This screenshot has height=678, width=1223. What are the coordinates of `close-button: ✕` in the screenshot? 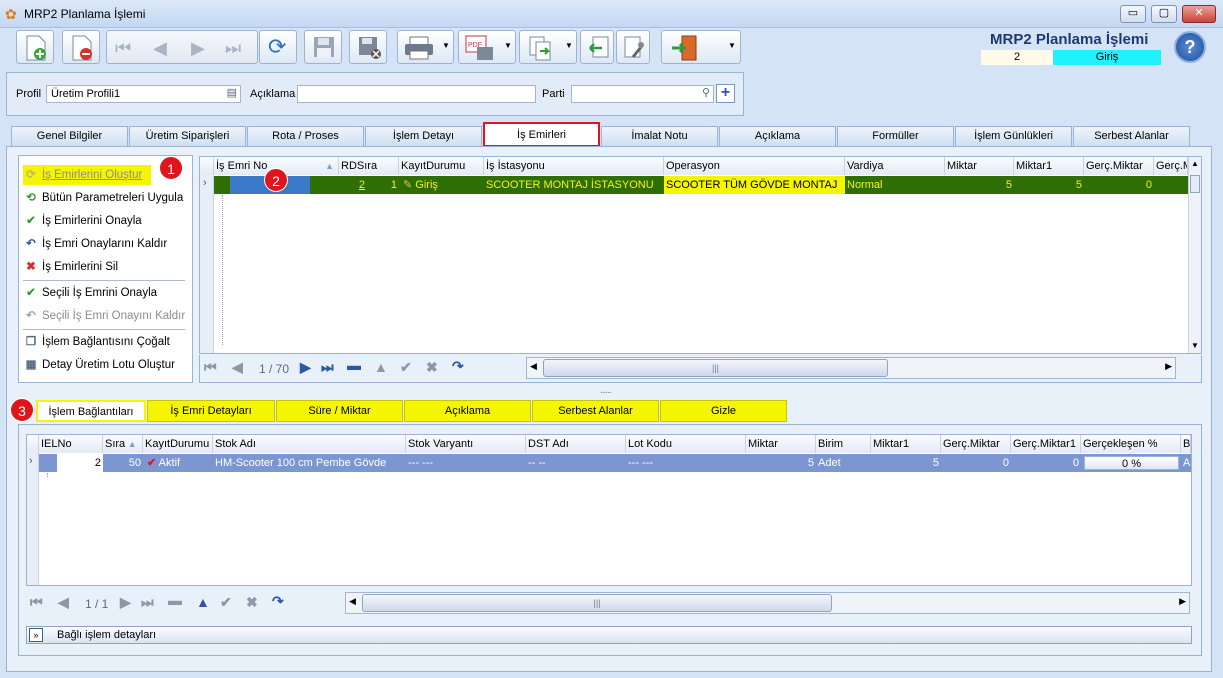 It's located at (1199, 14).